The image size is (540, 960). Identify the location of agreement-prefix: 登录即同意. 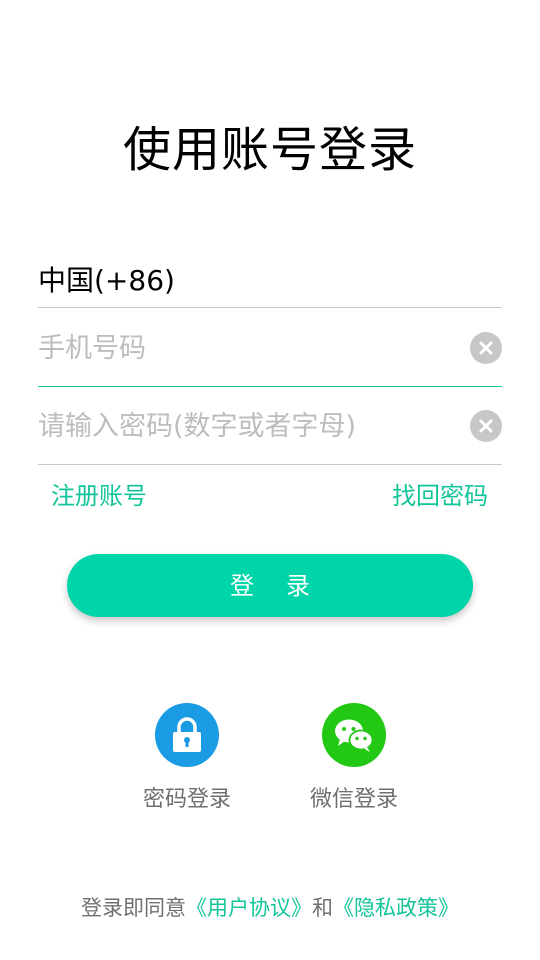
(133, 908).